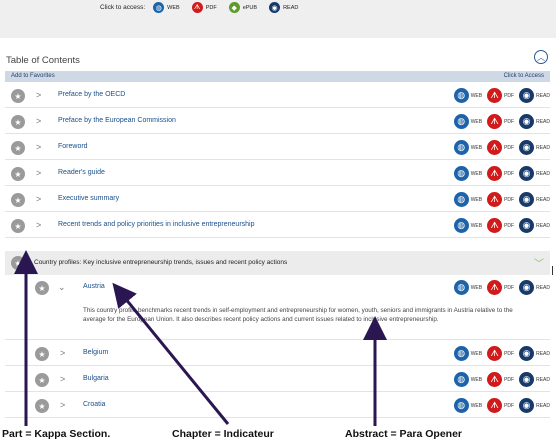 This screenshot has height=444, width=556. I want to click on abstract-caption: Abstract = Para Opener, so click(404, 434).